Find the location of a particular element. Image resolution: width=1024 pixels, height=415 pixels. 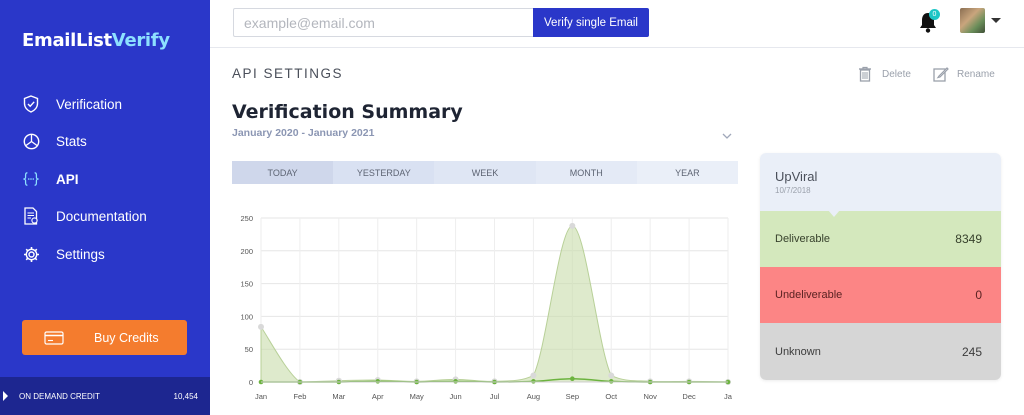

x-tick-label: Nov is located at coordinates (650, 396).